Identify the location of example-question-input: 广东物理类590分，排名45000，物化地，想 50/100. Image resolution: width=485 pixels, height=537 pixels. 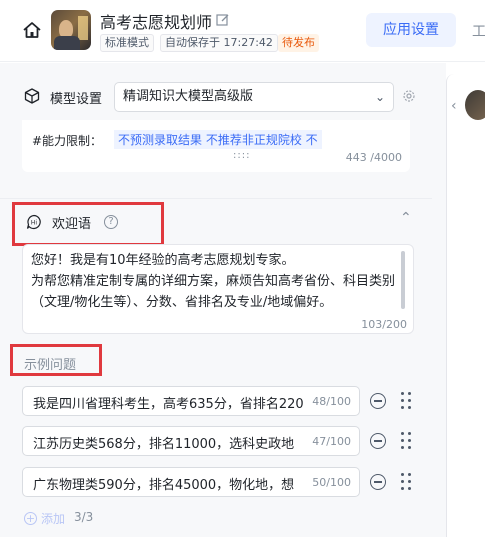
(191, 482).